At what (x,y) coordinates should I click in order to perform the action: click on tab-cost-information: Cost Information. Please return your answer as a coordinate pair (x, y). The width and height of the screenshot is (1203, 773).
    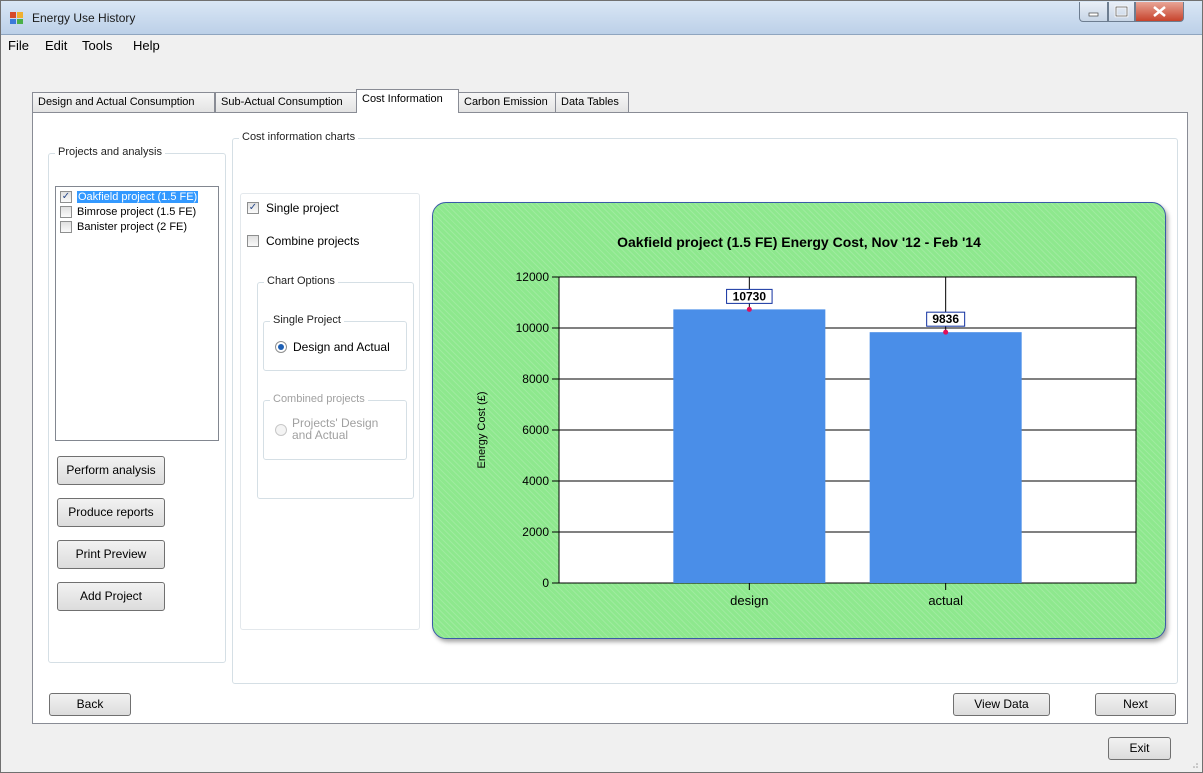
    Looking at the image, I should click on (407, 101).